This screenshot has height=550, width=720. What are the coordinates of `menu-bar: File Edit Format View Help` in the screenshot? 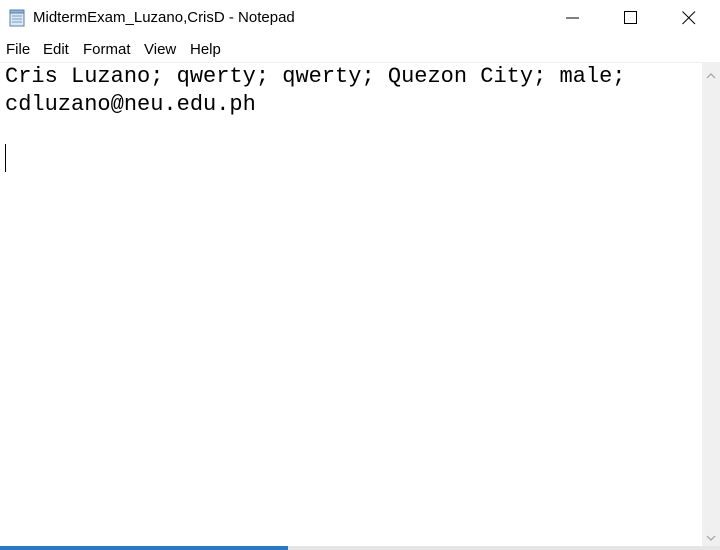 It's located at (360, 50).